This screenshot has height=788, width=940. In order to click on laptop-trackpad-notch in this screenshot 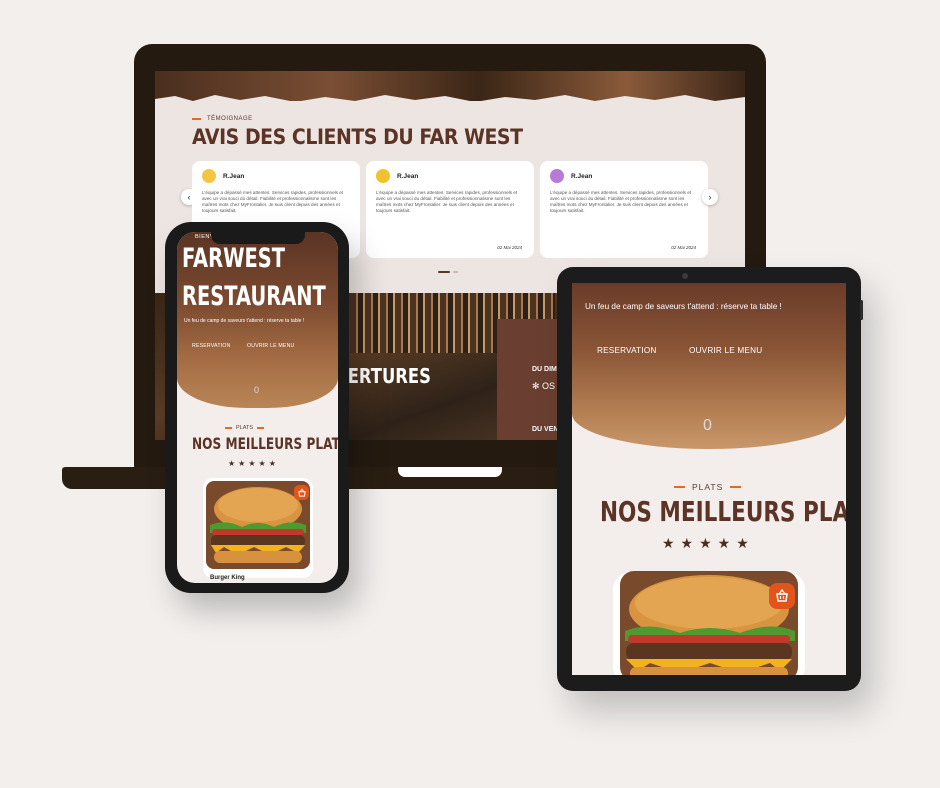, I will do `click(450, 472)`.